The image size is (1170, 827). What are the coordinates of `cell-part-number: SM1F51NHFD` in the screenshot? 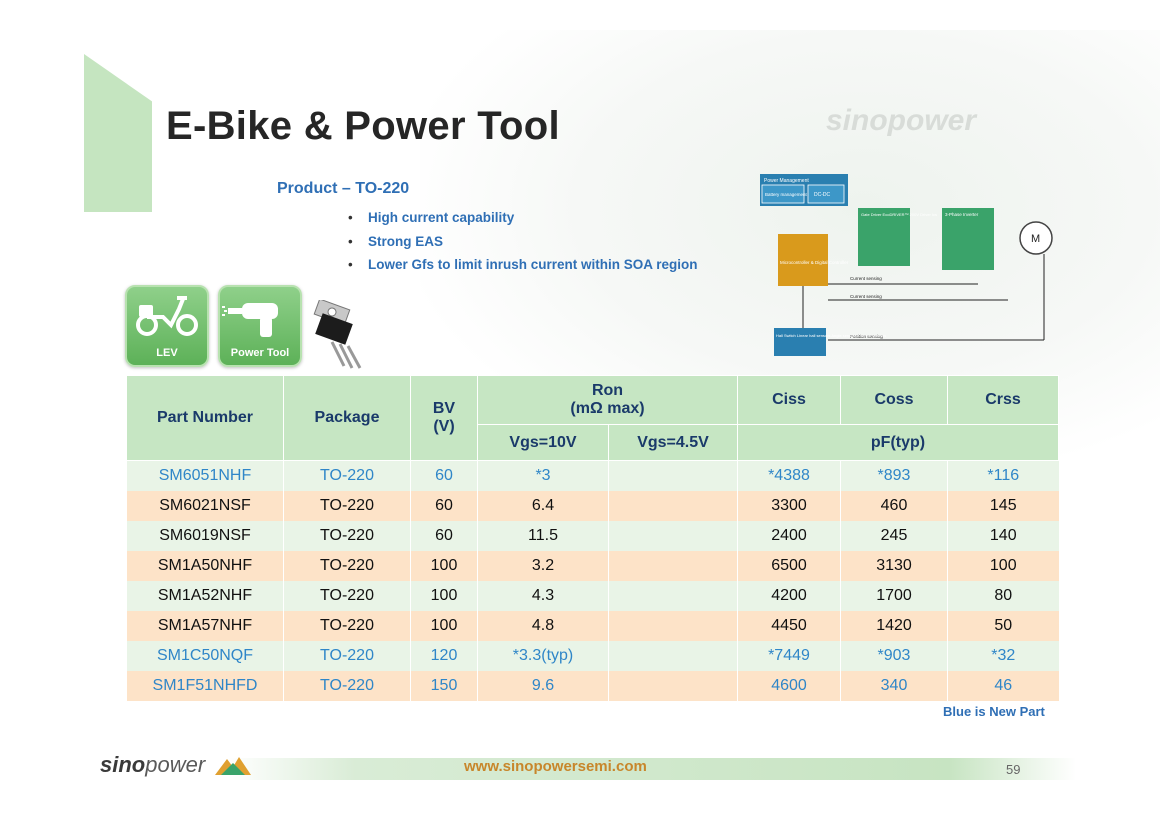 It's located at (205, 686).